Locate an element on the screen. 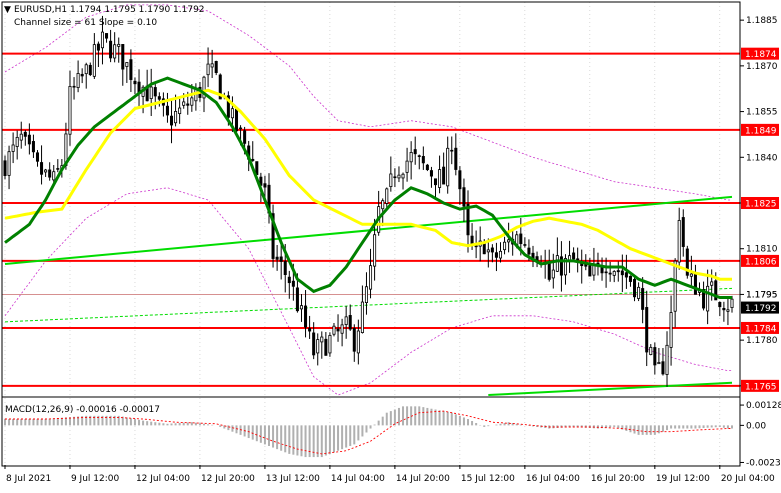  channel-info-line: Channel size = 61 Slope = 0.10 is located at coordinates (85, 23).